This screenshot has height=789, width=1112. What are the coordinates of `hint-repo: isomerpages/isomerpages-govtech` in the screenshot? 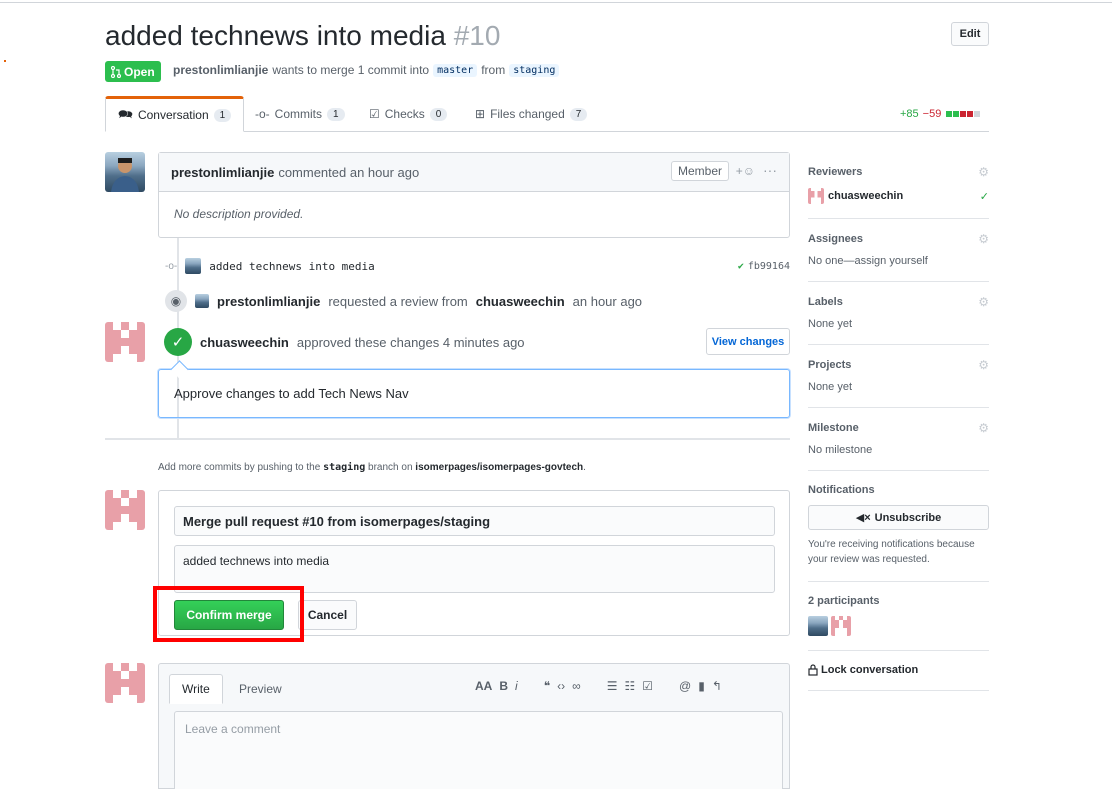 It's located at (499, 467).